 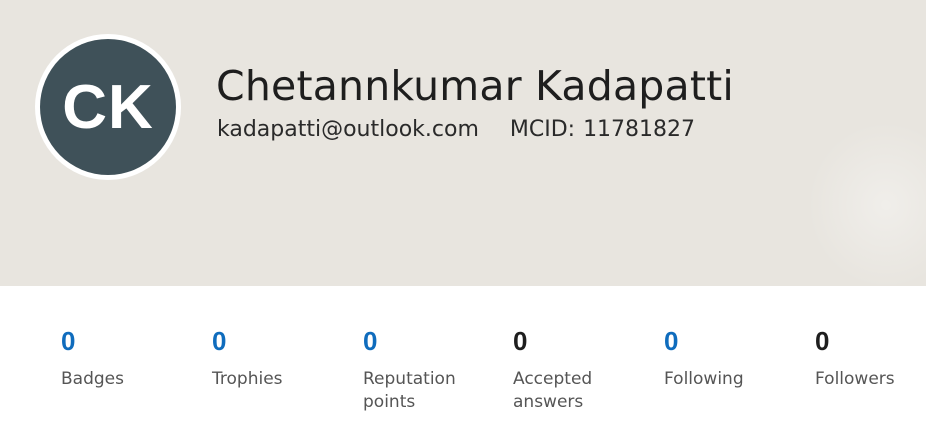 I want to click on following-label: Following, so click(x=704, y=379).